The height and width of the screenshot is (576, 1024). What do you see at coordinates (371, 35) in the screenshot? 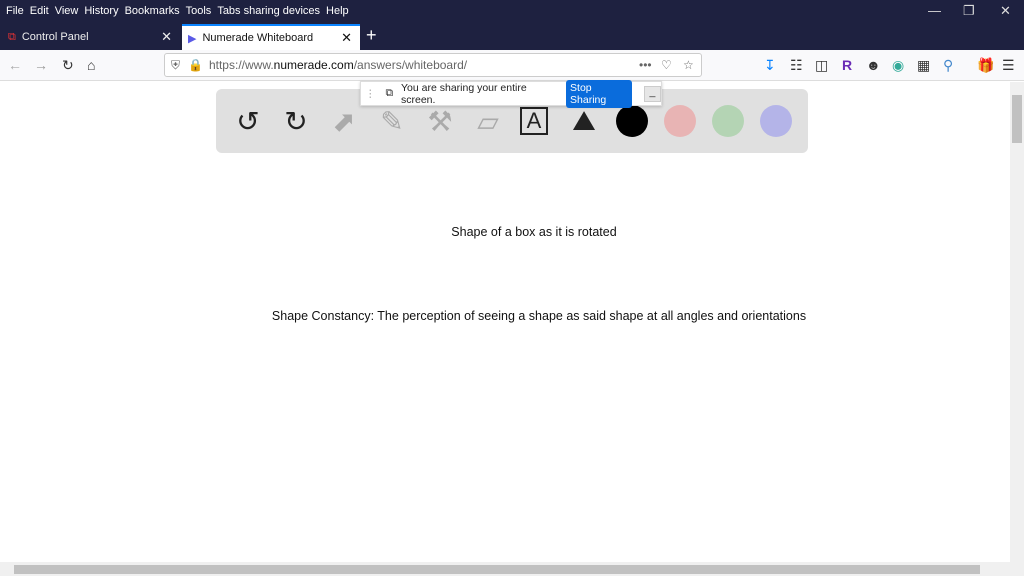
I see `new-tab-button: +` at bounding box center [371, 35].